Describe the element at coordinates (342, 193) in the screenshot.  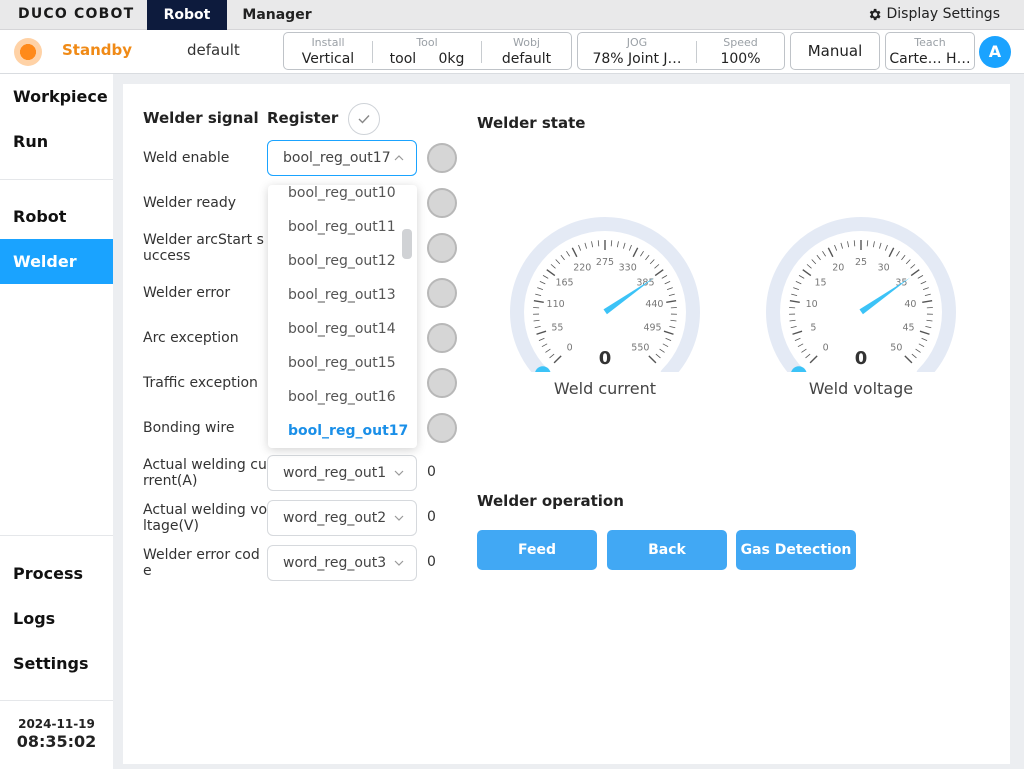
I see `dropdown-option: bool_reg_out10` at that location.